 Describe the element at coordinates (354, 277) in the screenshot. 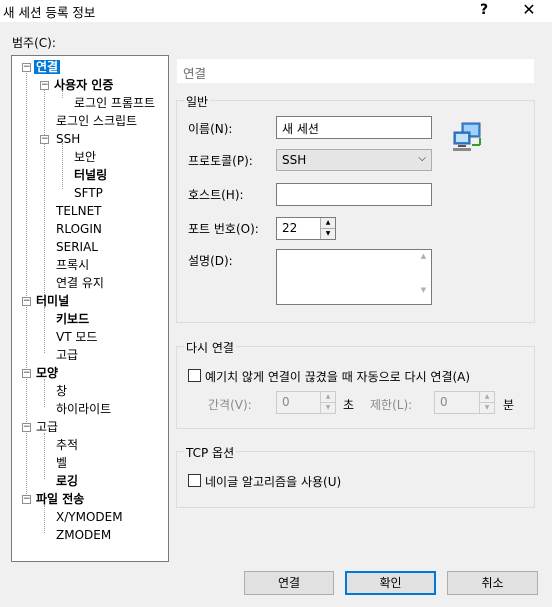

I see `description-input: ▲ ▼` at that location.